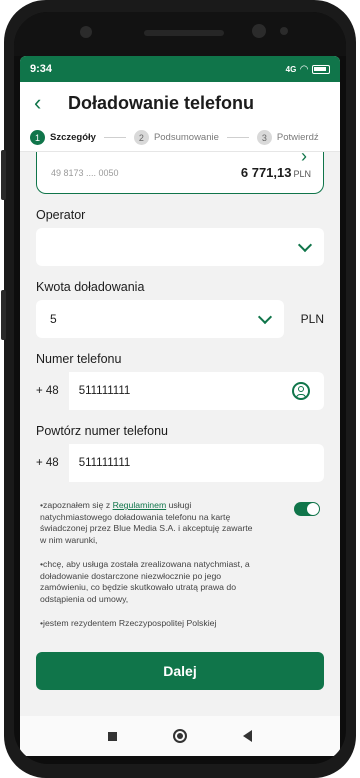  Describe the element at coordinates (184, 33) in the screenshot. I see `speaker` at that location.